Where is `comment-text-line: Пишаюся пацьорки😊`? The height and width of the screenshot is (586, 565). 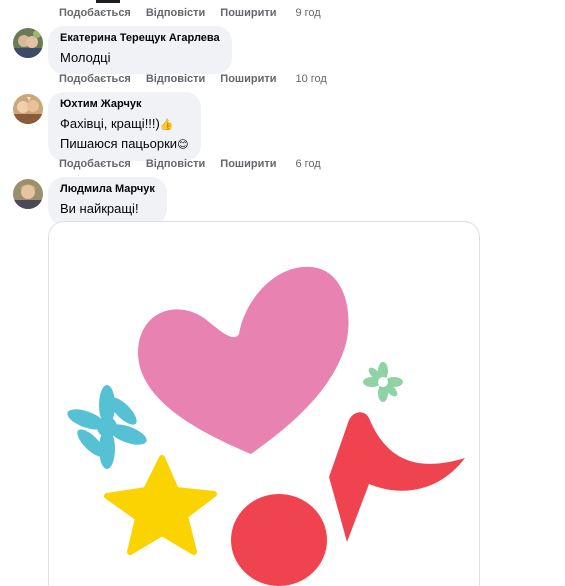
comment-text-line: Пишаюся пацьорки😊 is located at coordinates (124, 144).